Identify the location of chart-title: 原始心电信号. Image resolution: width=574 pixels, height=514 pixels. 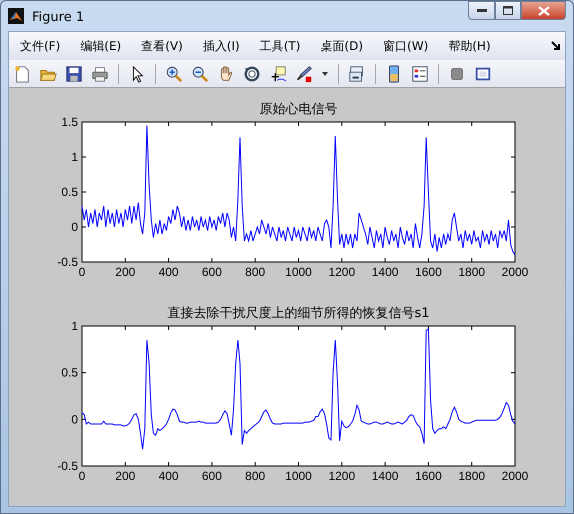
(299, 109).